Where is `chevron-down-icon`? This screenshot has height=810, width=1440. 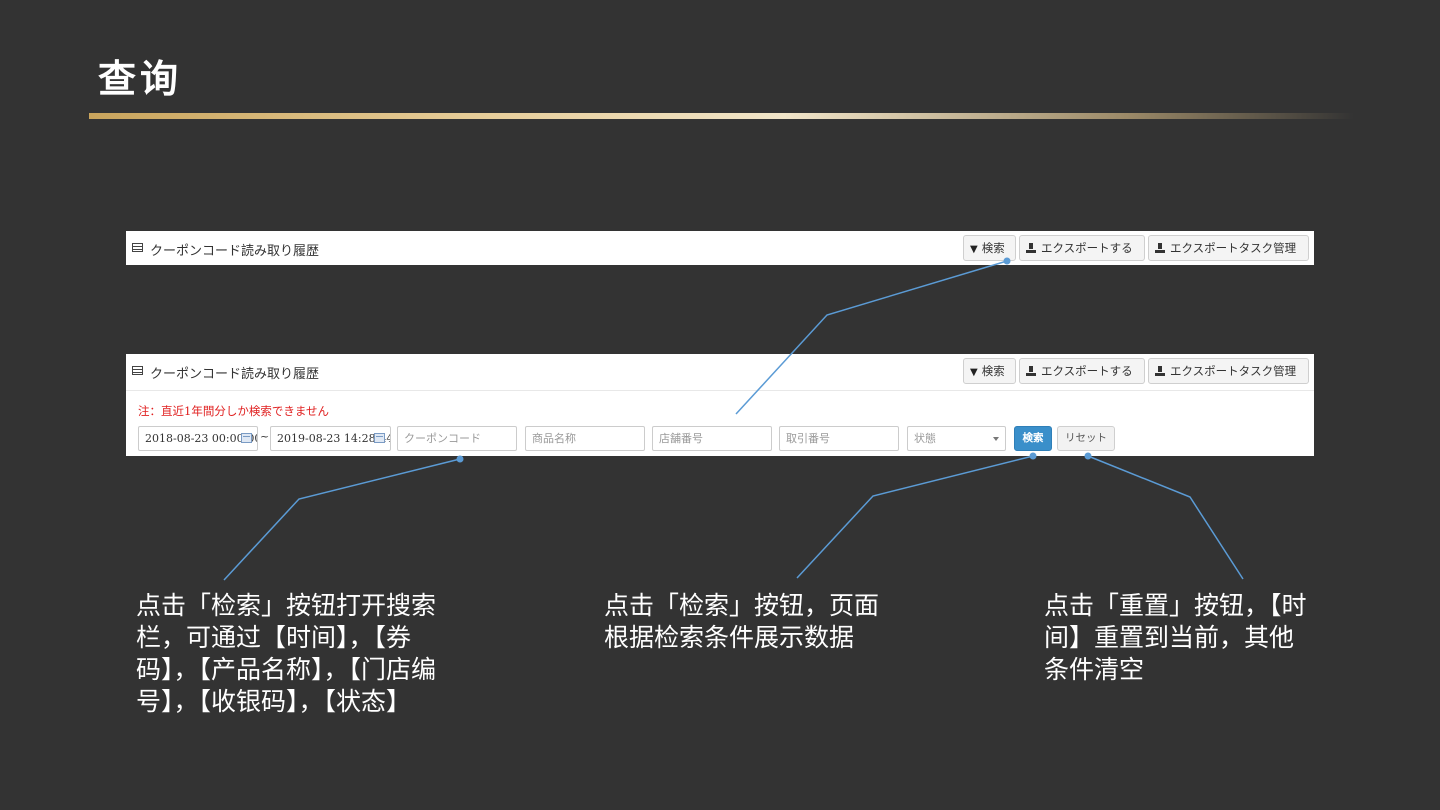
chevron-down-icon is located at coordinates (996, 439).